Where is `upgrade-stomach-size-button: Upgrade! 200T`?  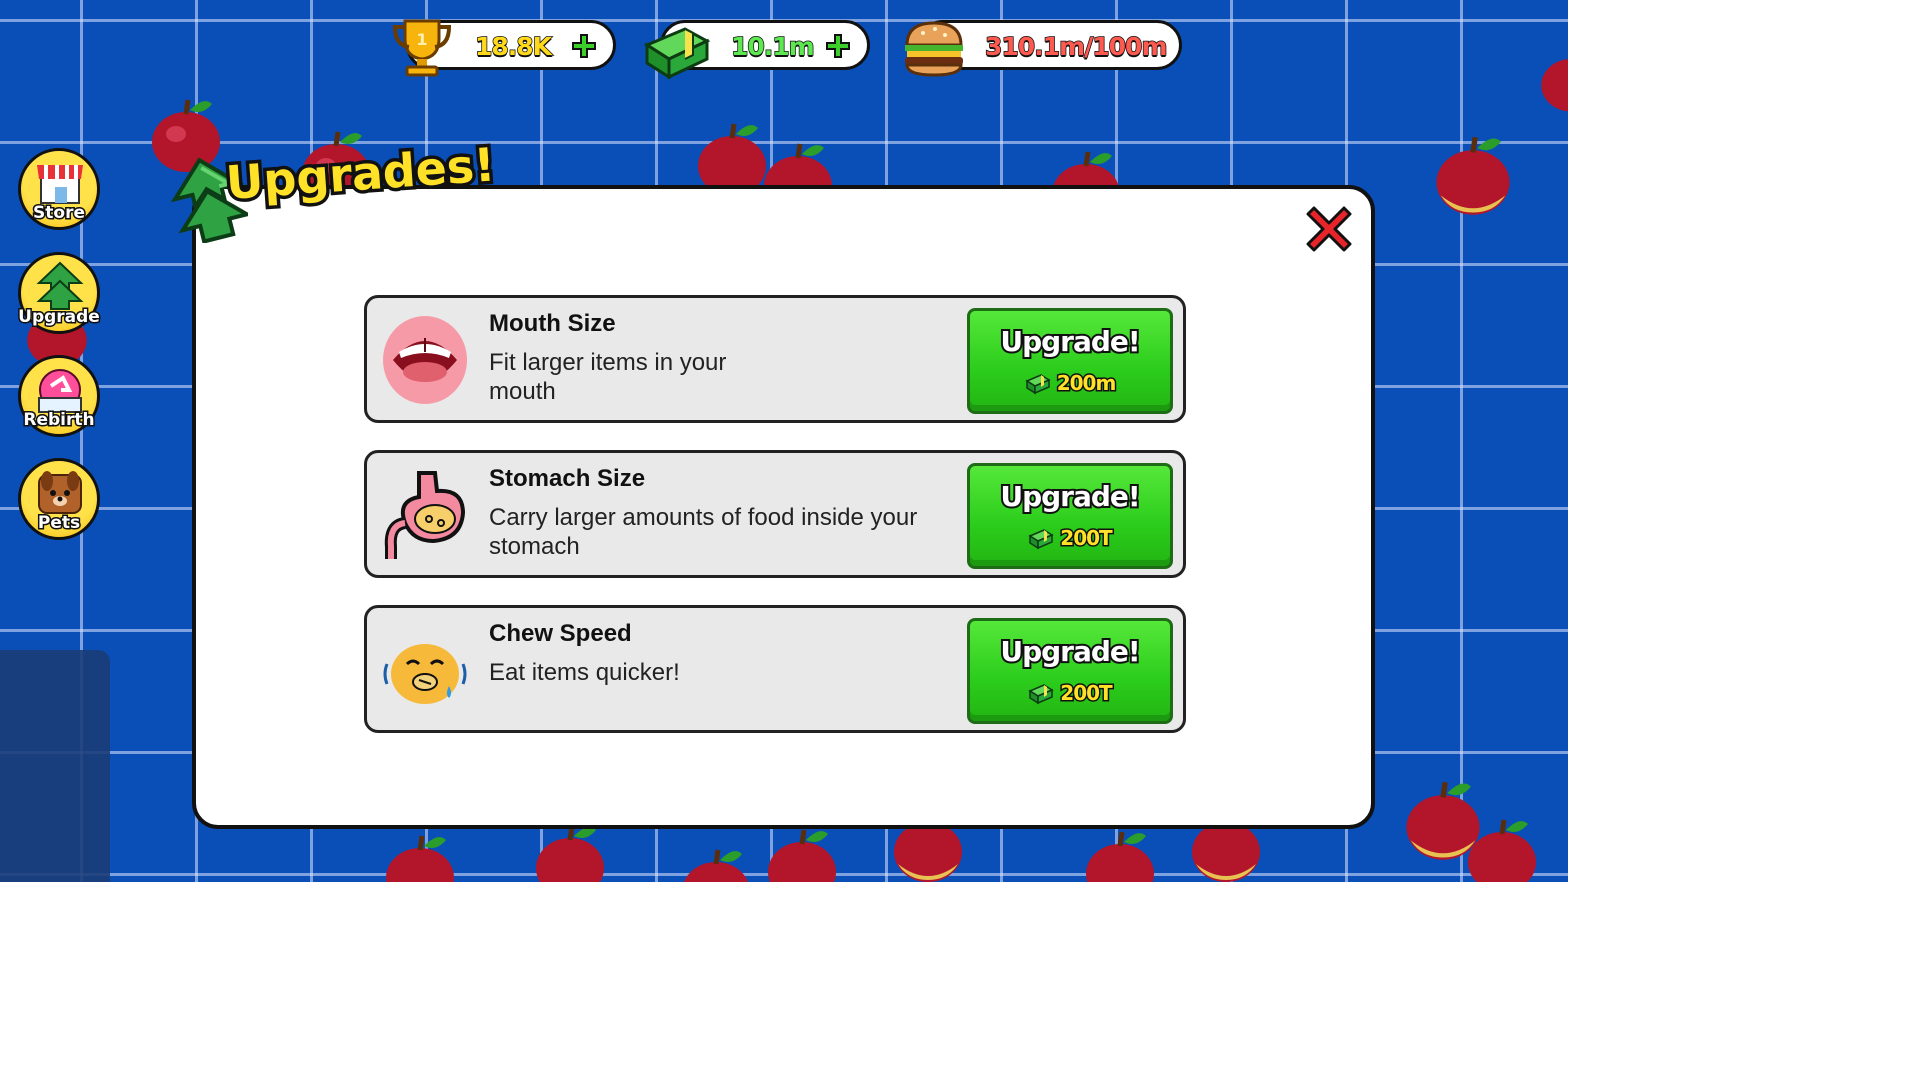
upgrade-stomach-size-button: Upgrade! 200T is located at coordinates (1070, 516).